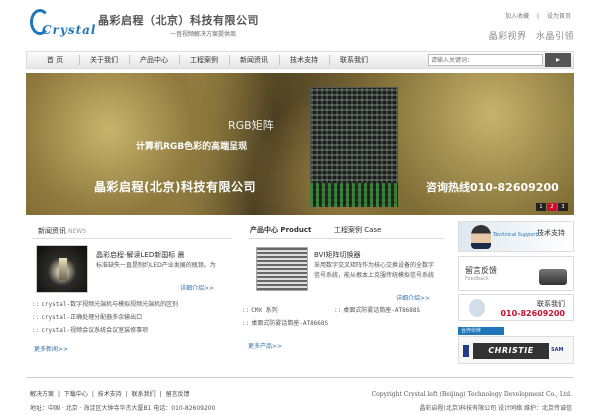  What do you see at coordinates (300, 377) in the screenshot?
I see `footer-divider` at bounding box center [300, 377].